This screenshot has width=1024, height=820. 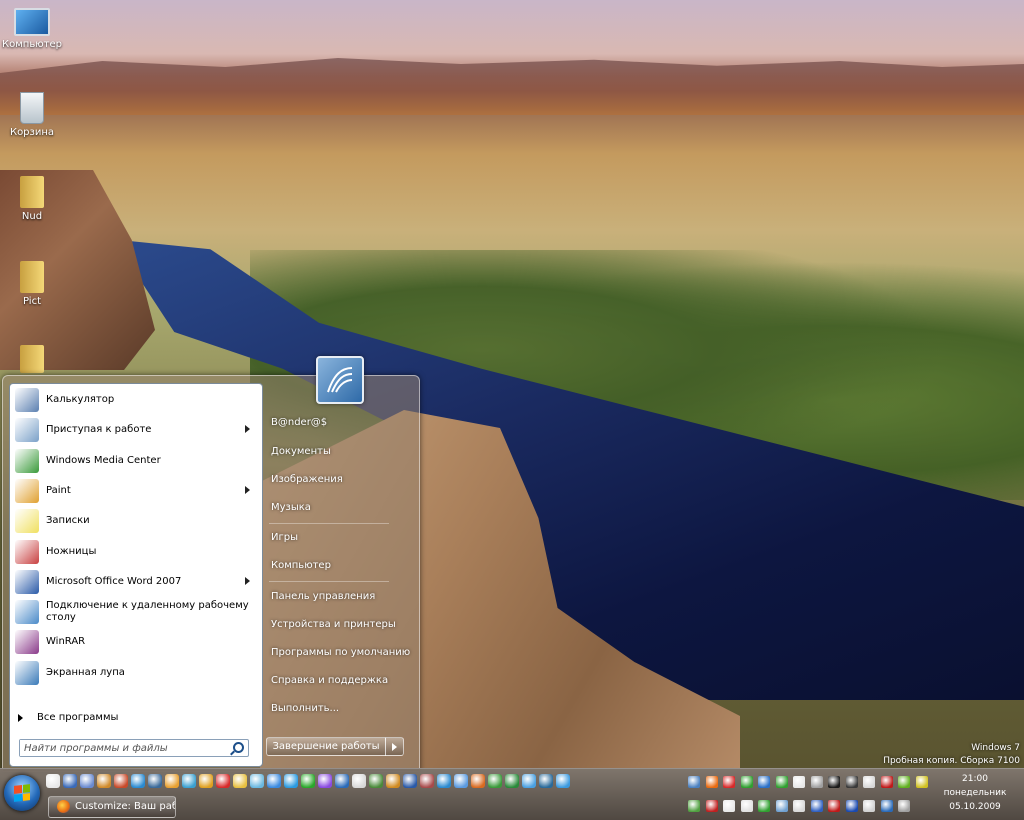 I want to click on program-item: Ножницы, so click(x=135, y=552).